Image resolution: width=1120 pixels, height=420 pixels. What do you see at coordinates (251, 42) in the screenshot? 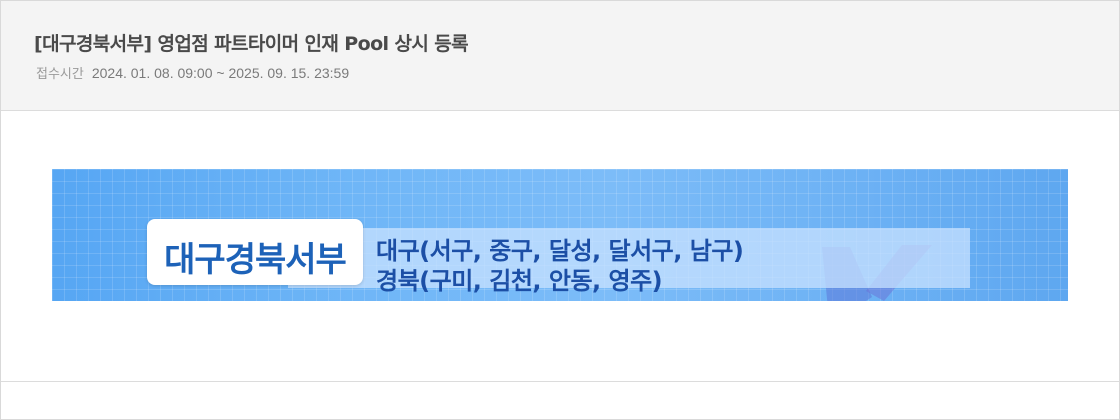
I see `post-title: [대구경북서부] 영업점 파트타이머 인재 Pool 상시 등록` at bounding box center [251, 42].